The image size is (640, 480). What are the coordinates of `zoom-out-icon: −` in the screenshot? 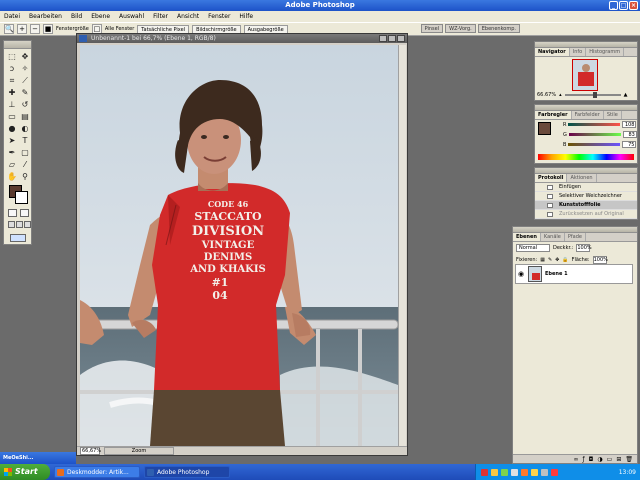 It's located at (35, 29).